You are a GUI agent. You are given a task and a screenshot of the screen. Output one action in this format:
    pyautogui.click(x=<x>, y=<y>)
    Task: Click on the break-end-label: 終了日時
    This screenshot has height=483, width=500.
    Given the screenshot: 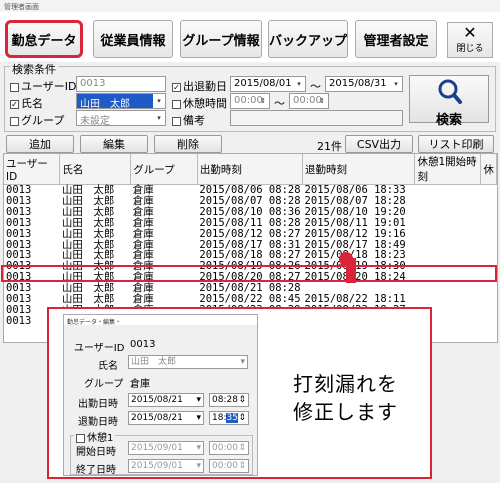 What is the action you would take?
    pyautogui.click(x=96, y=470)
    